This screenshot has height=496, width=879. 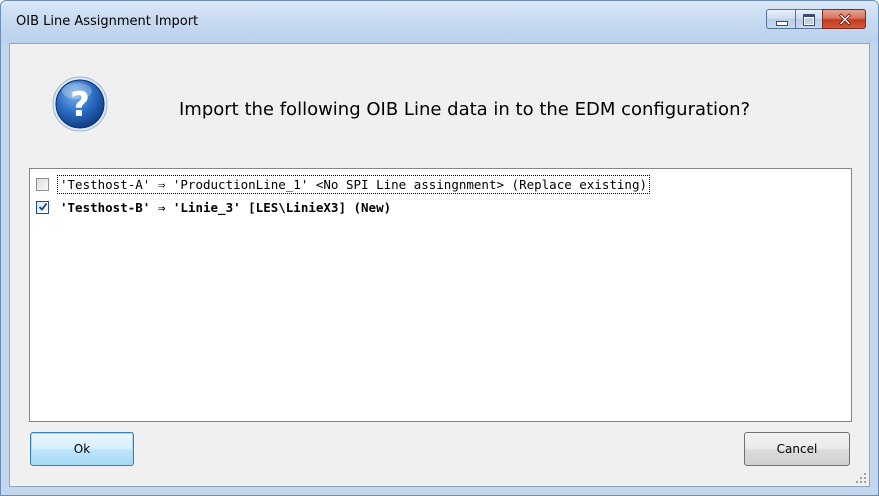 I want to click on close-icon, so click(x=845, y=19).